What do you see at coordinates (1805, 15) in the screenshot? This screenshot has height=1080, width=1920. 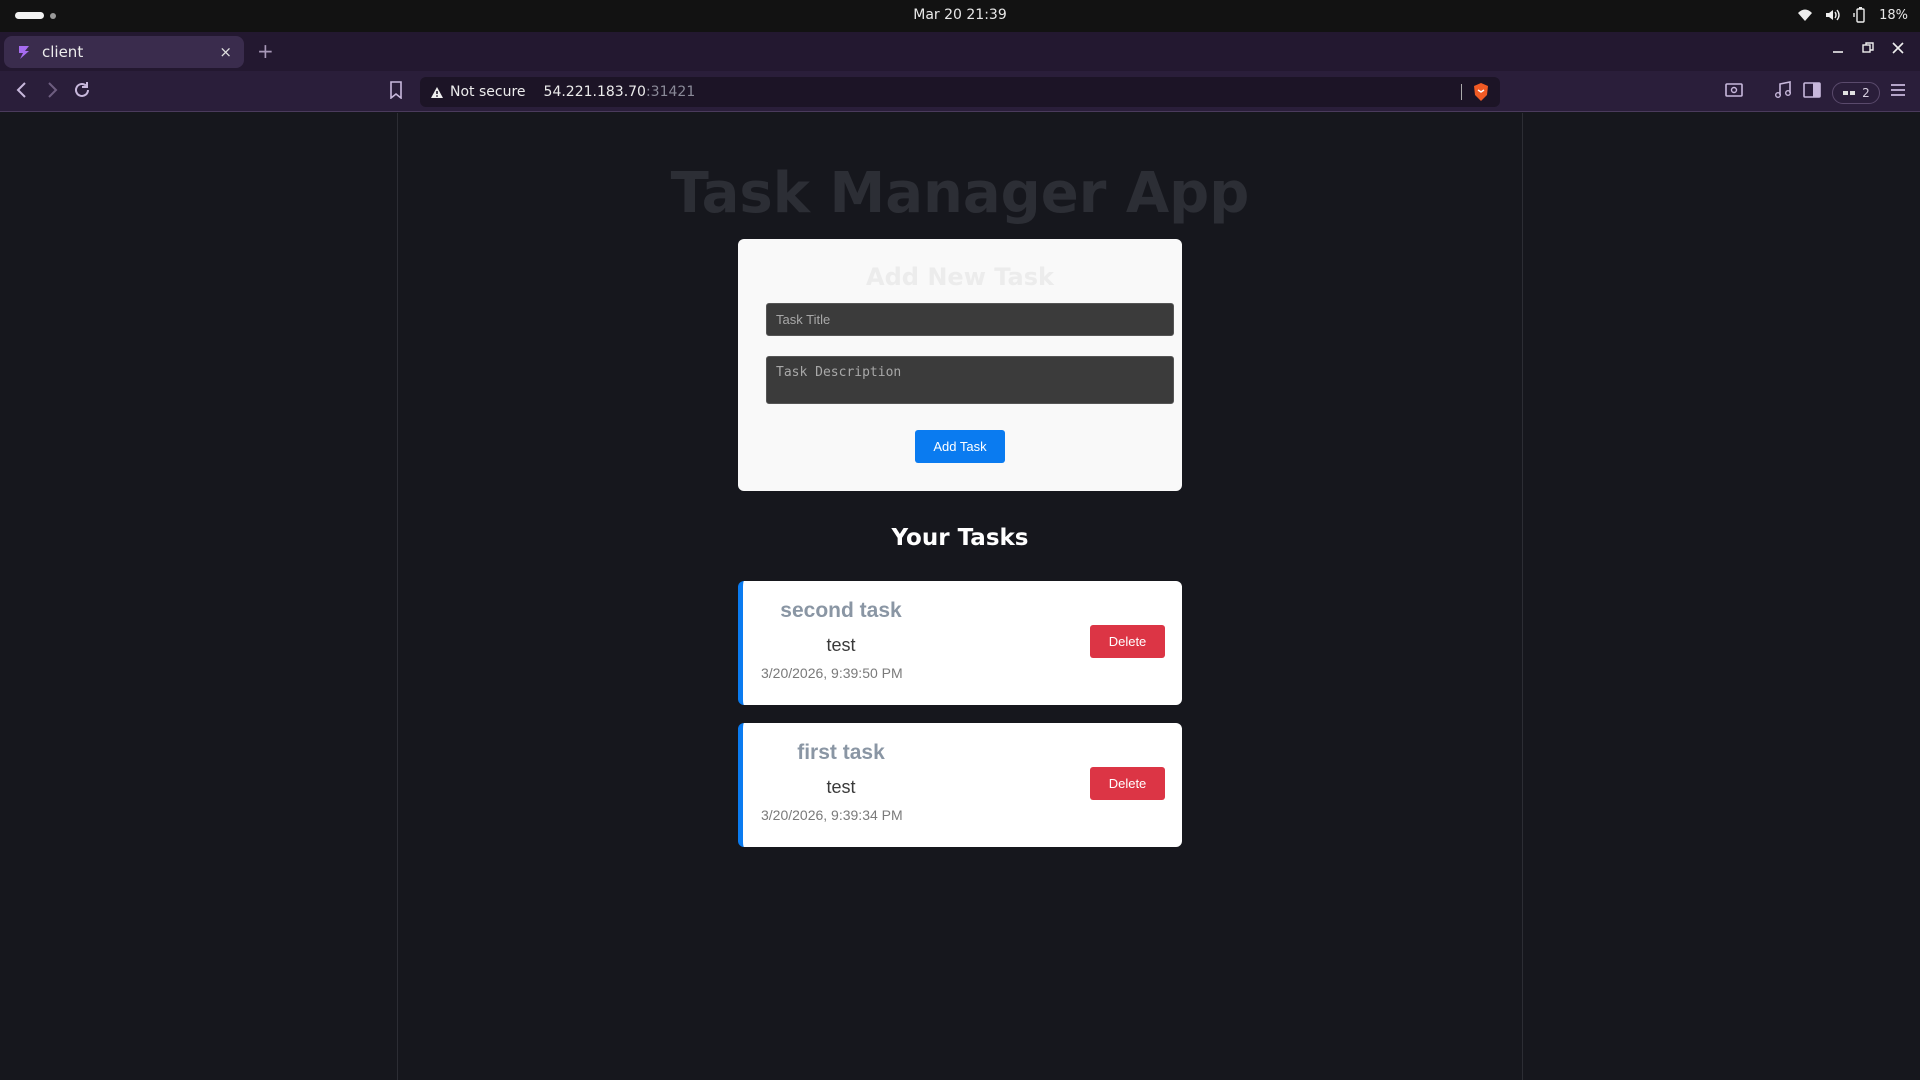 I see `wifi-icon` at bounding box center [1805, 15].